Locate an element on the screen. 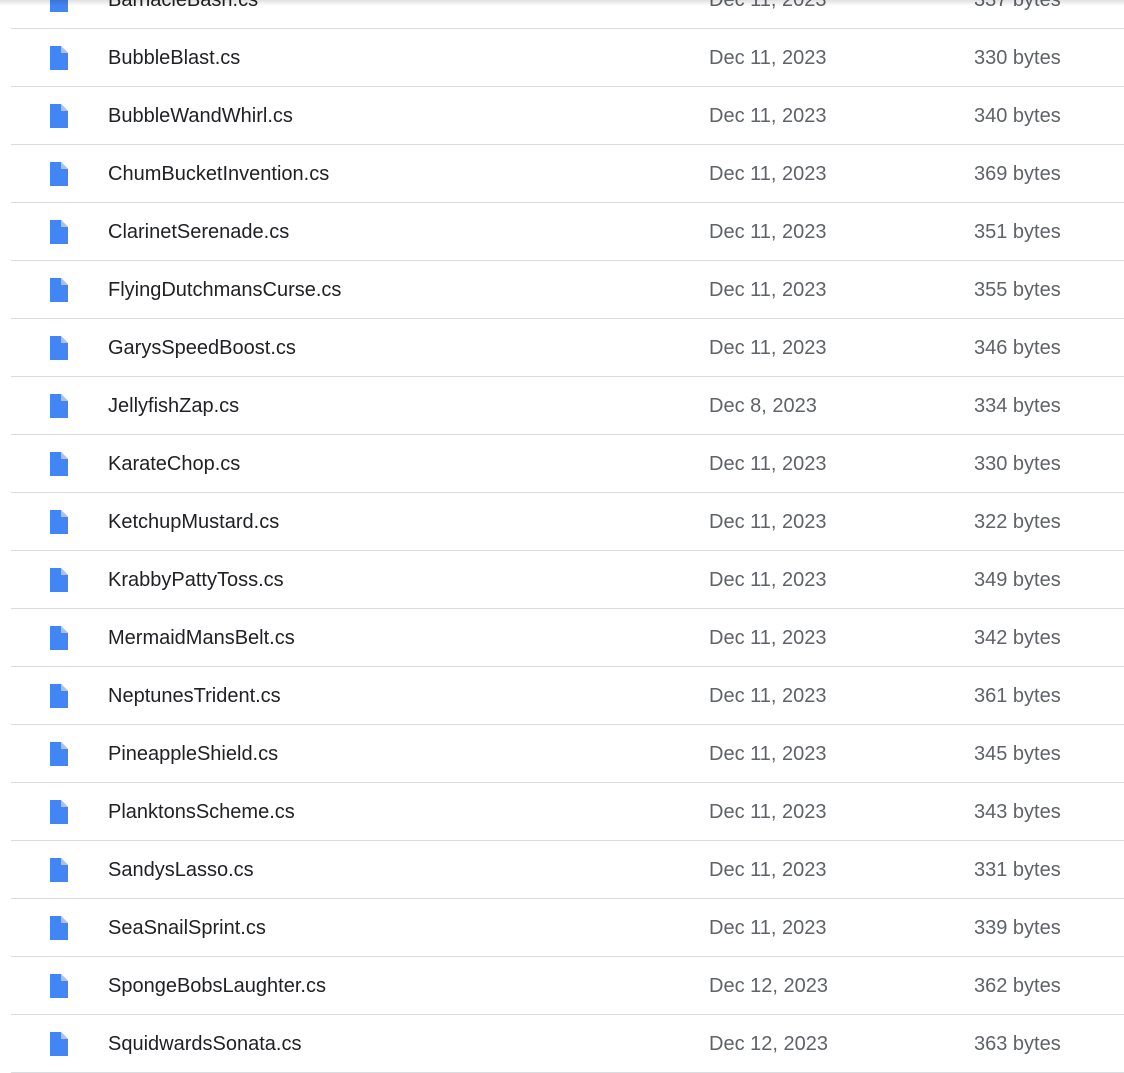  file-name: JellyfishZap.cs is located at coordinates (174, 406).